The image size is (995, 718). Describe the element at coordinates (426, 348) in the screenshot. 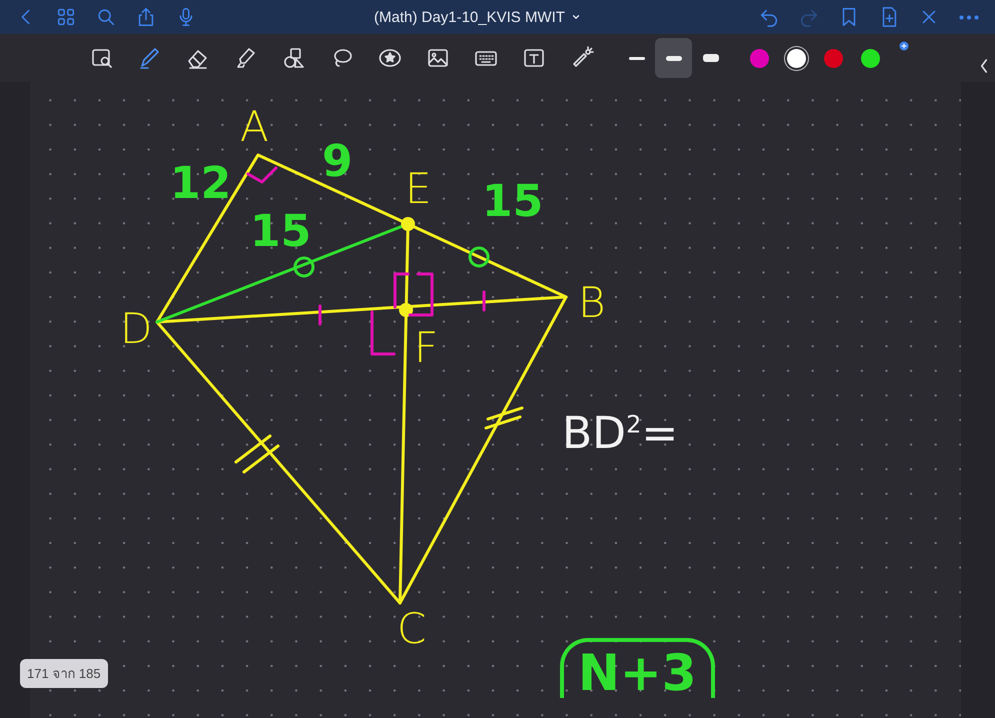

I see `vertex-label: F` at that location.